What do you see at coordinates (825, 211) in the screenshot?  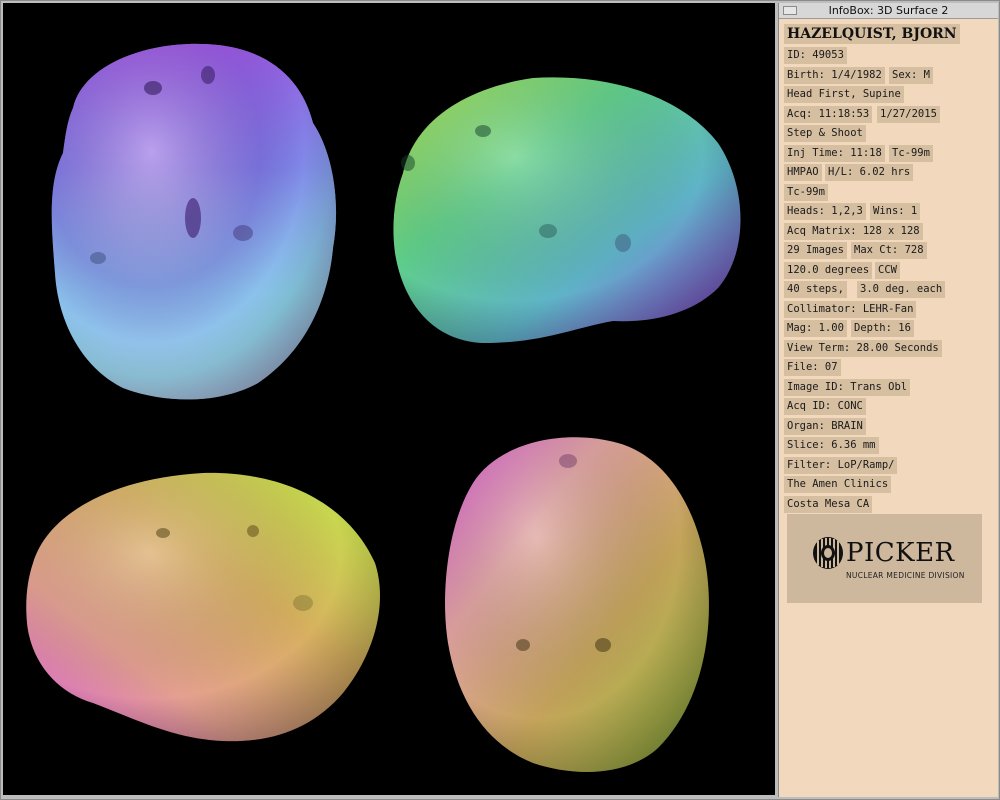 I see `info-heads: Heads: 1,2,3` at bounding box center [825, 211].